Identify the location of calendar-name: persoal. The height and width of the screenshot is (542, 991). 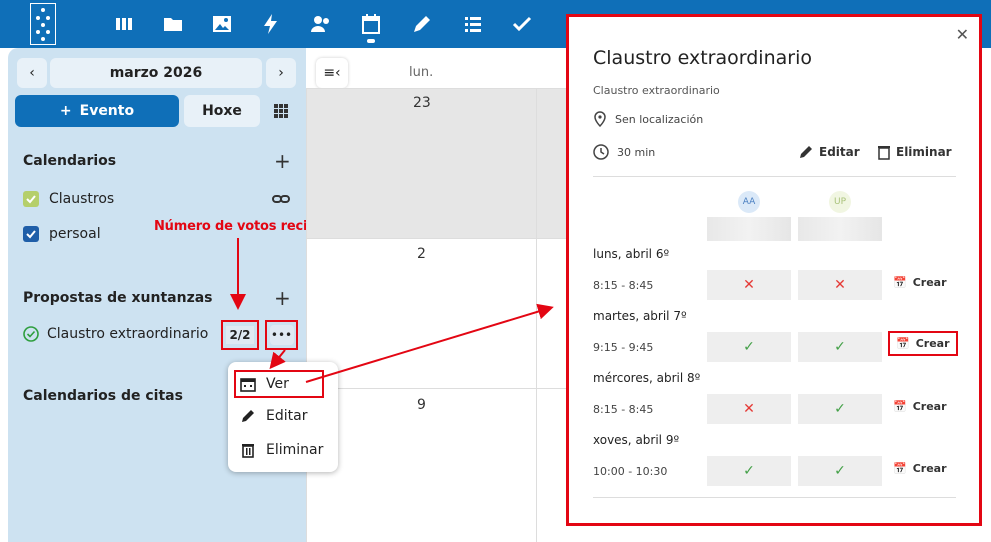
(75, 234).